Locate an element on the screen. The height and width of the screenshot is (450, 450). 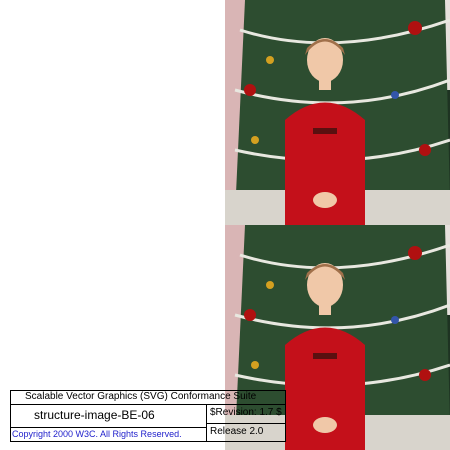
revision-label: $Revision: 1.7 $ is located at coordinates (246, 412).